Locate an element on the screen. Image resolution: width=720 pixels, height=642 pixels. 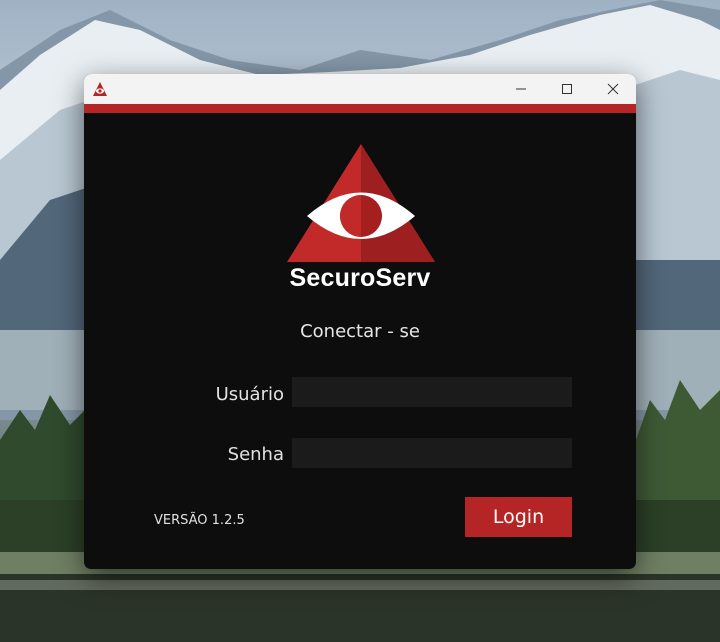
login-heading: Conectar - se is located at coordinates (360, 331).